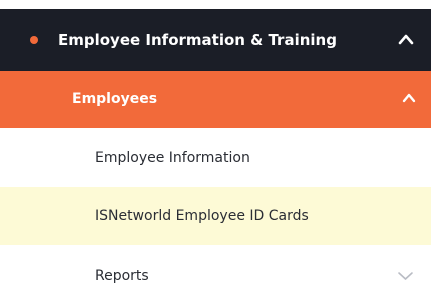 The height and width of the screenshot is (307, 431). I want to click on nav-item-label: Employee Information, so click(172, 158).